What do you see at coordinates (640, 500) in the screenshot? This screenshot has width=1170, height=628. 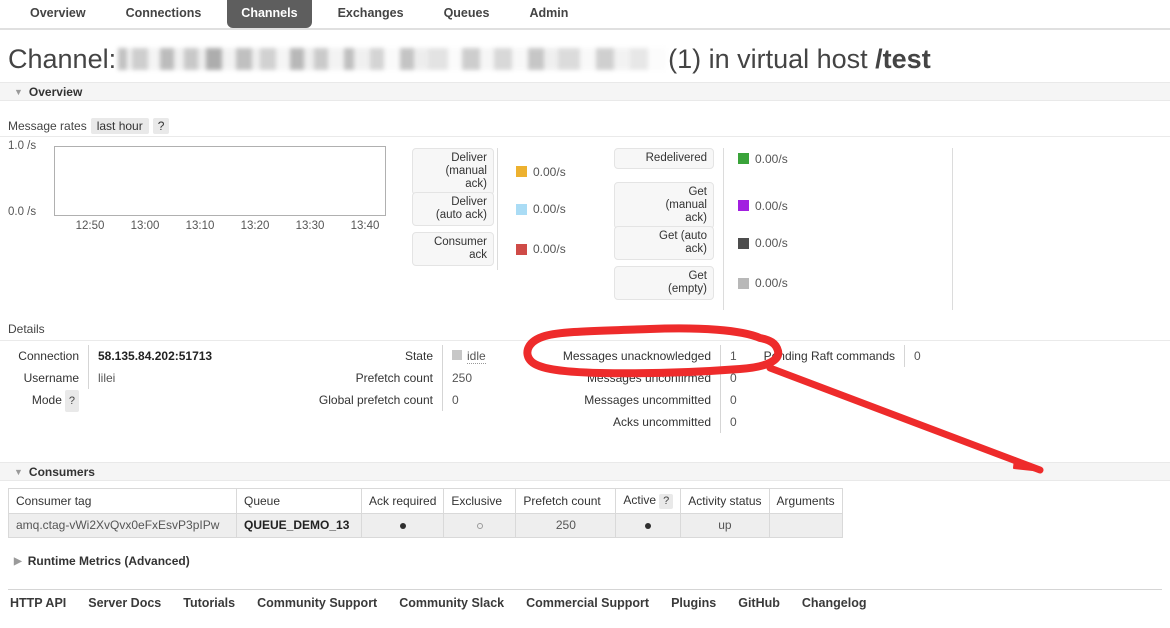 I see `table-column-label: Active` at bounding box center [640, 500].